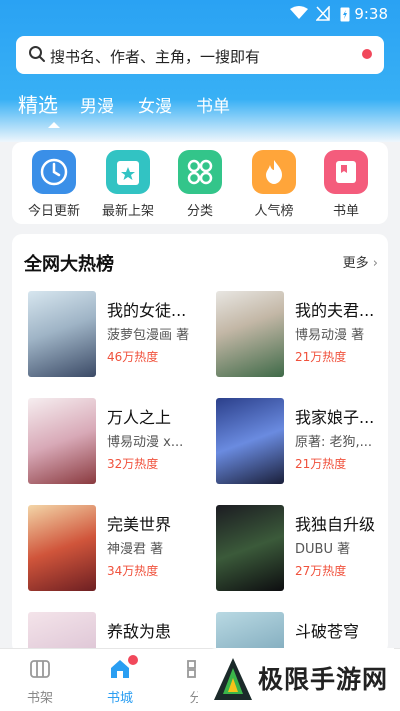 The image size is (400, 711). Describe the element at coordinates (133, 357) in the screenshot. I see `book-heat: 46万热度` at that location.